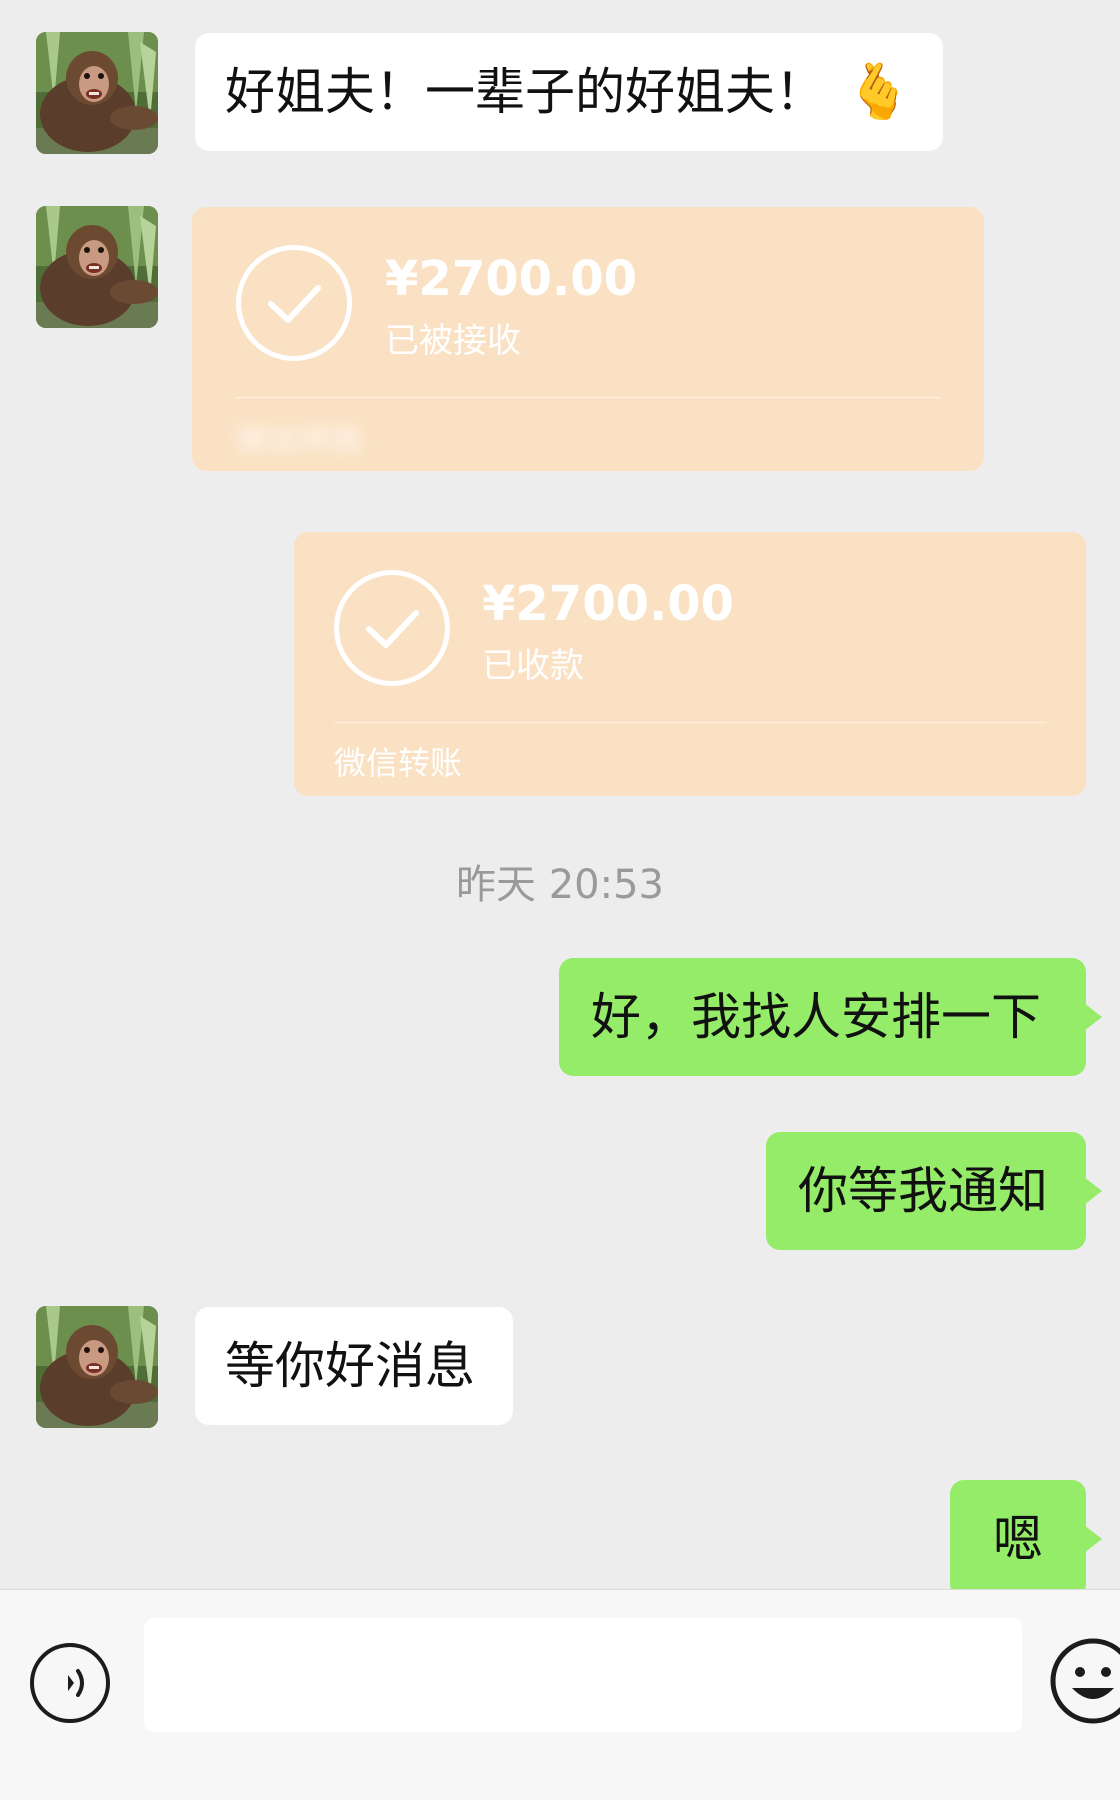 The height and width of the screenshot is (1800, 1120). What do you see at coordinates (816, 1017) in the screenshot?
I see `message-text: 好，我找人安排一下` at bounding box center [816, 1017].